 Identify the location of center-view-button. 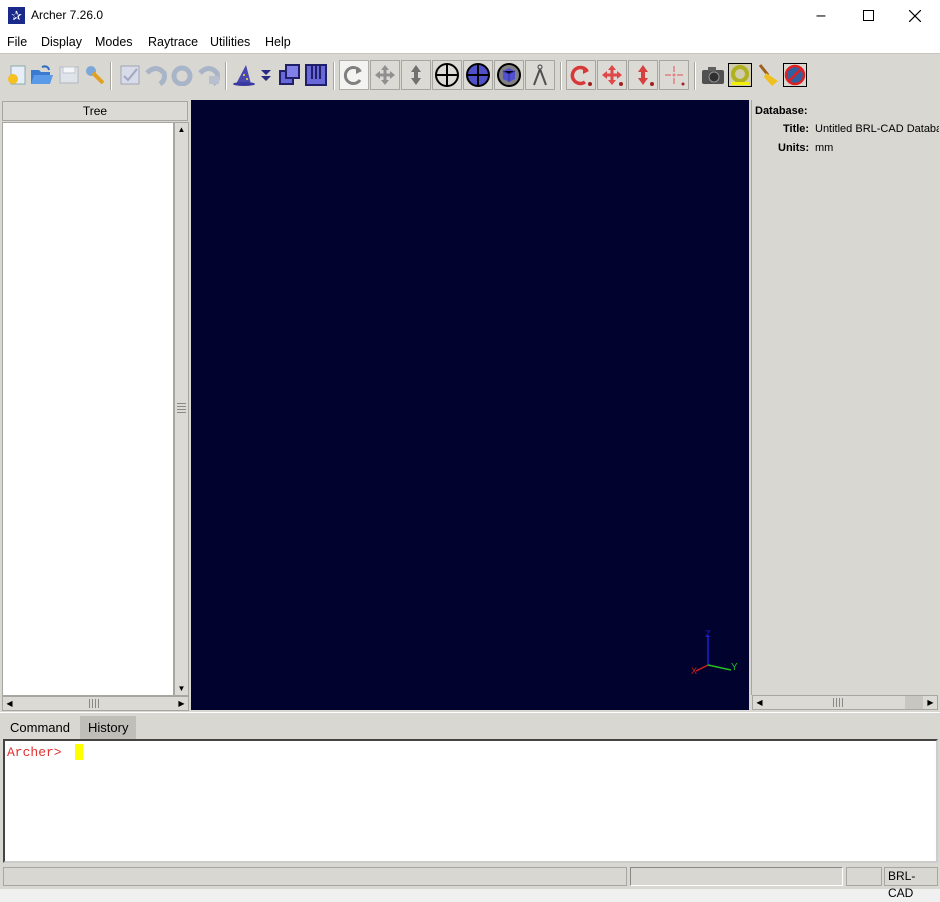
(447, 75).